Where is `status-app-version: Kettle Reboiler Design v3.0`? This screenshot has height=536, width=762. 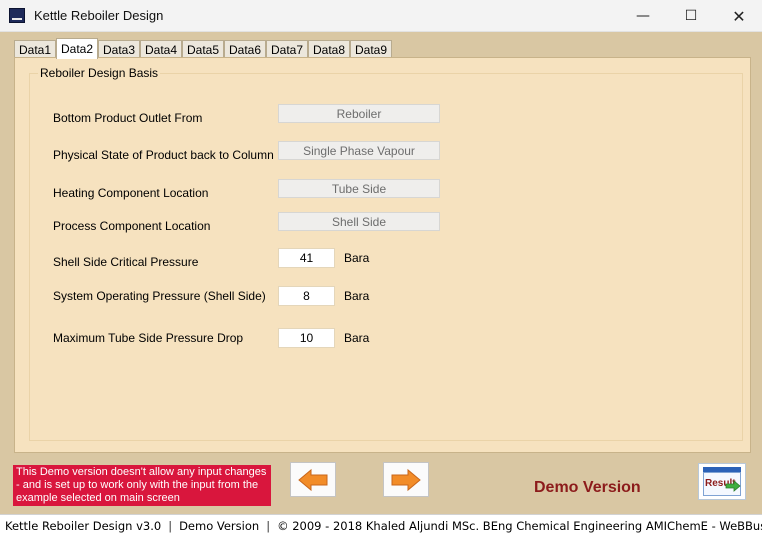 status-app-version: Kettle Reboiler Design v3.0 is located at coordinates (83, 525).